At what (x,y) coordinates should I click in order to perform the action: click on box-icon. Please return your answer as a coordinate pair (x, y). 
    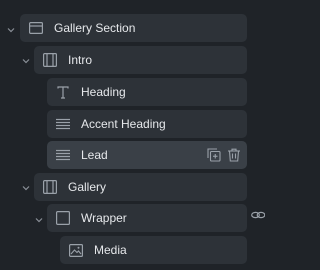
    Looking at the image, I should click on (63, 218).